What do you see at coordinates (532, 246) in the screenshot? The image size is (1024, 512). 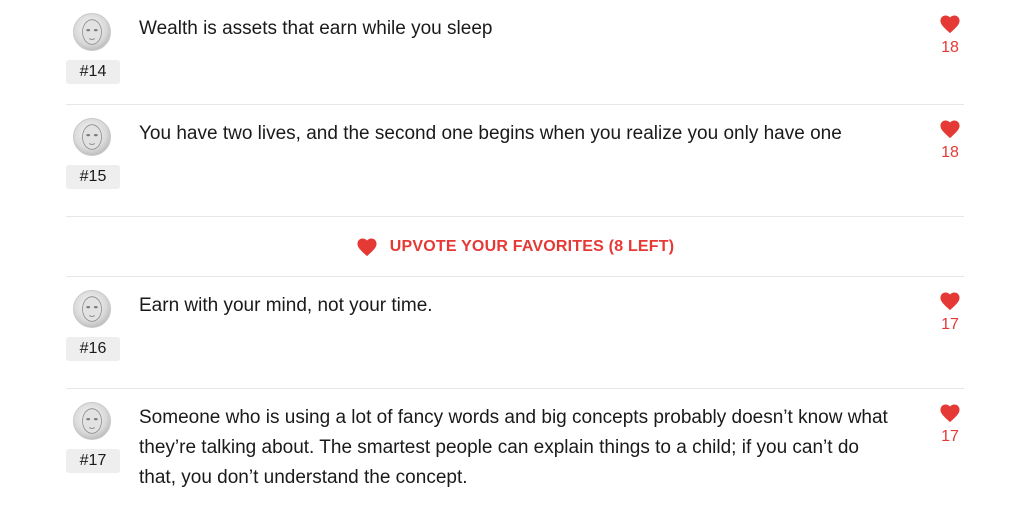 I see `banner-label: UPVOTE YOUR FAVORITES (8 LEFT)` at bounding box center [532, 246].